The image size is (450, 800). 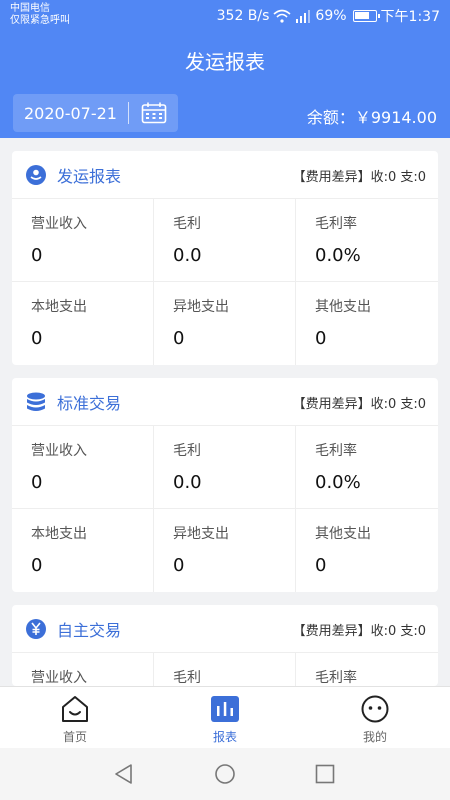 I want to click on status-indicators: 352 B/s 69% 下午1:37, so click(x=328, y=16).